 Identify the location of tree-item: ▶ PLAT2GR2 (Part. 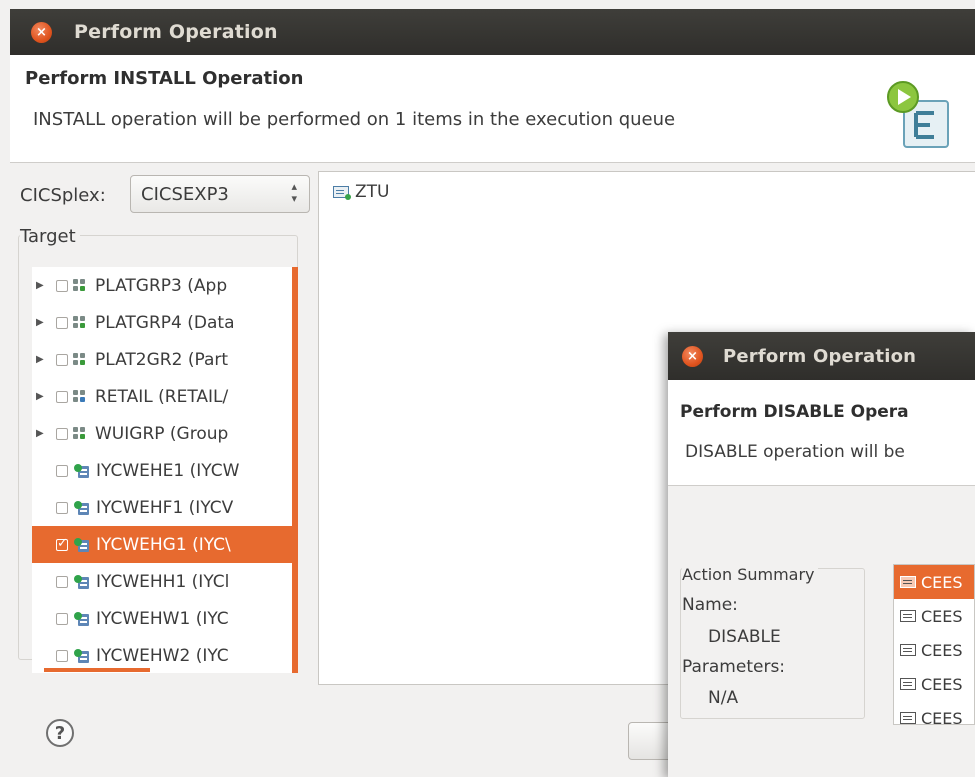
(162, 359).